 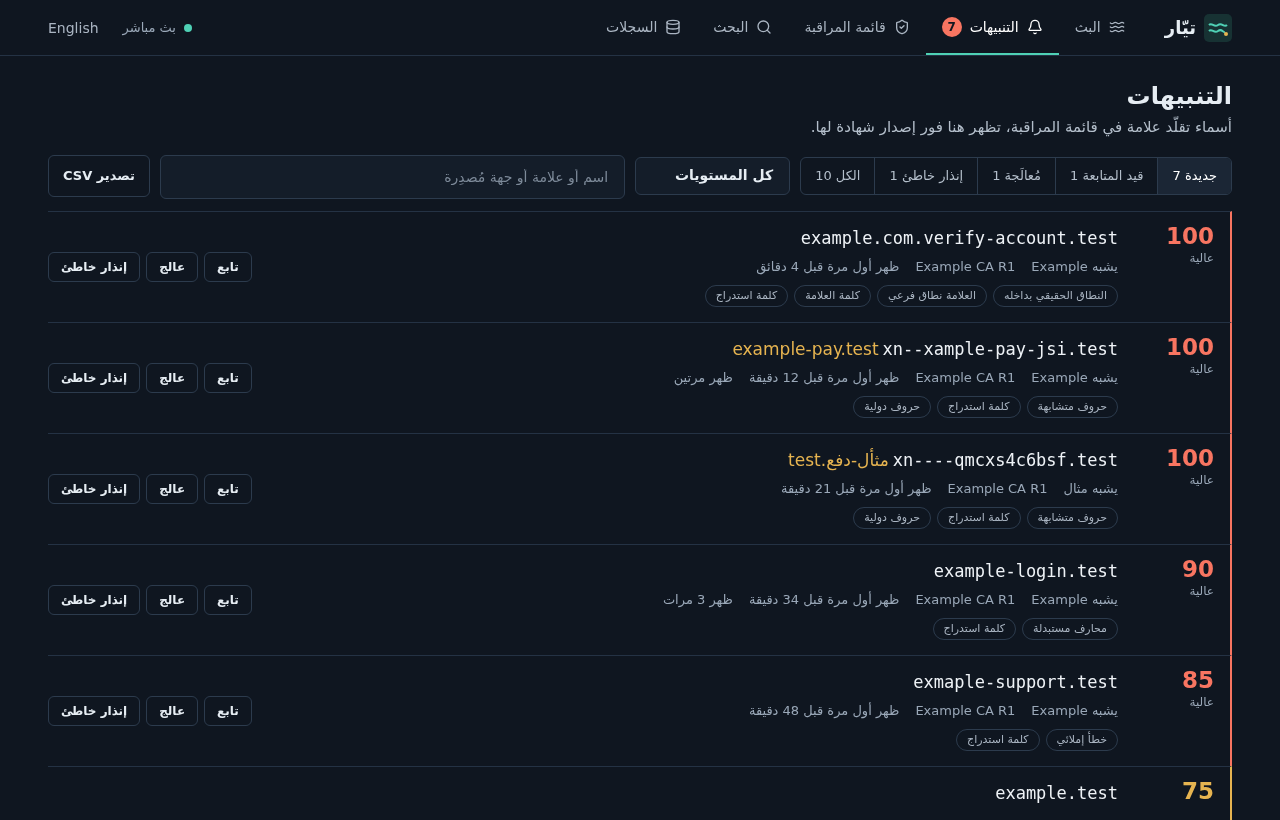 What do you see at coordinates (828, 267) in the screenshot?
I see `meta-text: ظهر أول مرة قبل 4 دقائق` at bounding box center [828, 267].